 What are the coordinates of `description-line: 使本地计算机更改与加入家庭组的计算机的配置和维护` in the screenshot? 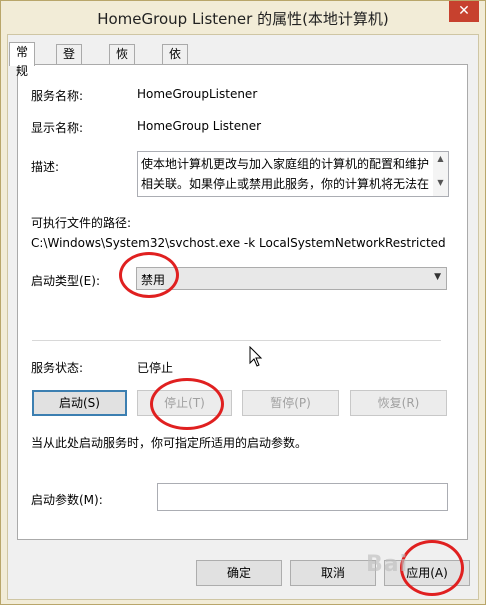 It's located at (285, 164).